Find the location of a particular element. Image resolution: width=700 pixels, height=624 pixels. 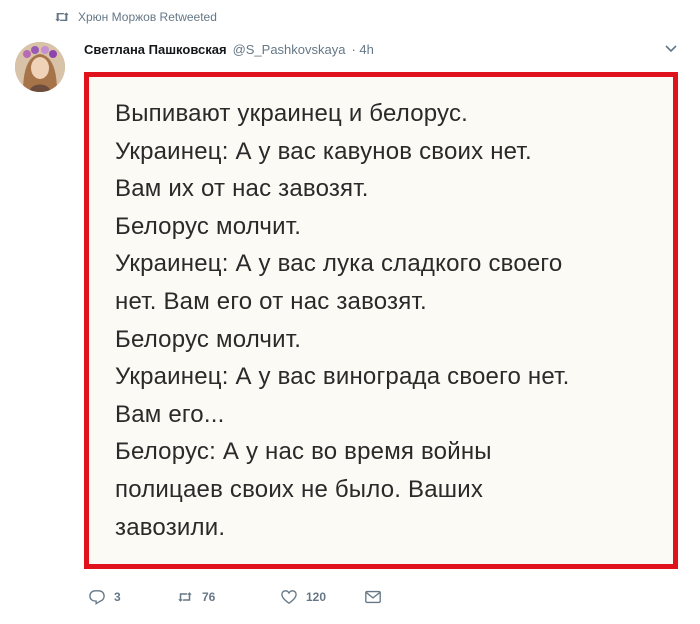

author-name: Светлана Пашковская is located at coordinates (155, 49).